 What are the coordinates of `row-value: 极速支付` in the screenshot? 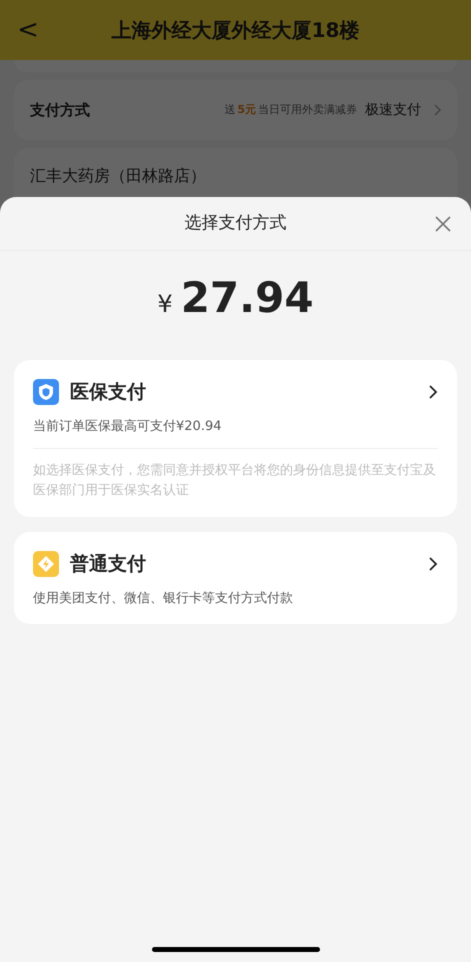 It's located at (393, 110).